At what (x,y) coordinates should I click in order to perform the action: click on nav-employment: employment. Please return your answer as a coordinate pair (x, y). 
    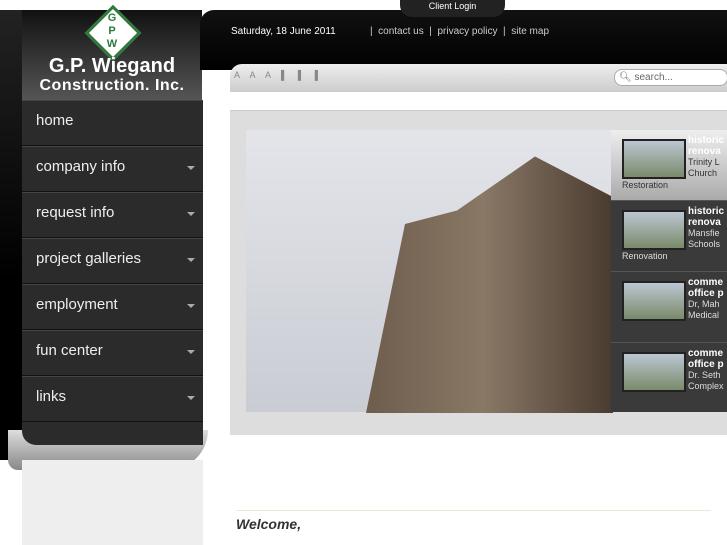
    Looking at the image, I should click on (112, 307).